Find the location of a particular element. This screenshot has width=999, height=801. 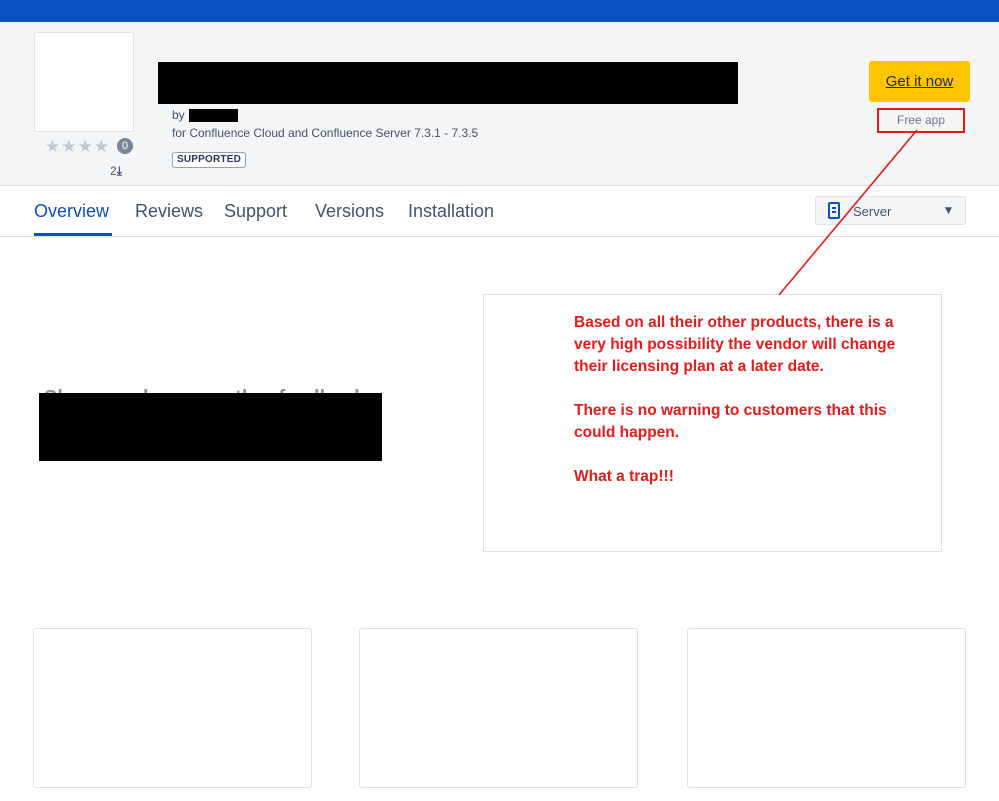

download-icon: ⤓ is located at coordinates (119, 171).